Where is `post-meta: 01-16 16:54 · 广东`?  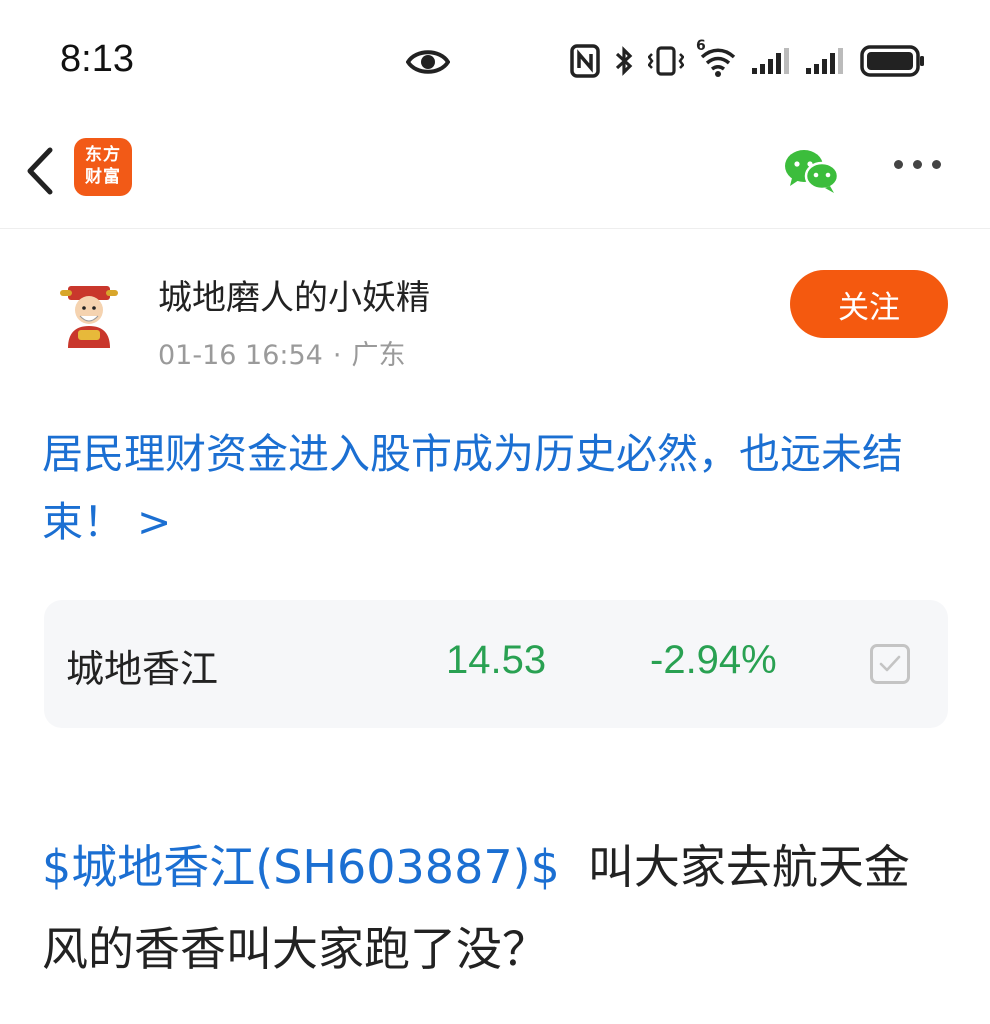 post-meta: 01-16 16:54 · 广东 is located at coordinates (281, 352).